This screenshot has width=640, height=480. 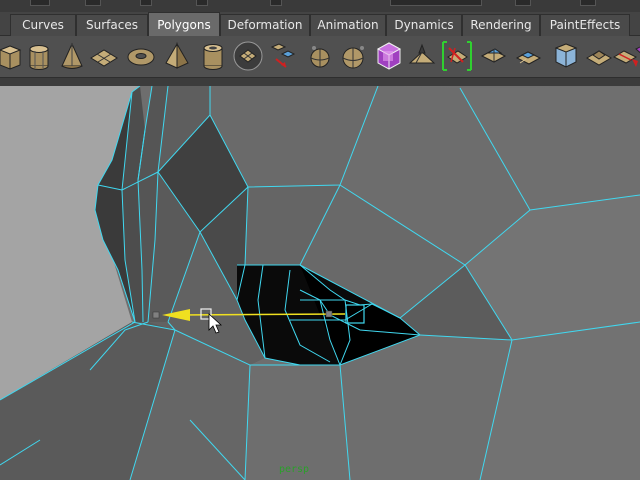 I want to click on shelf-toolbar, so click(x=320, y=57).